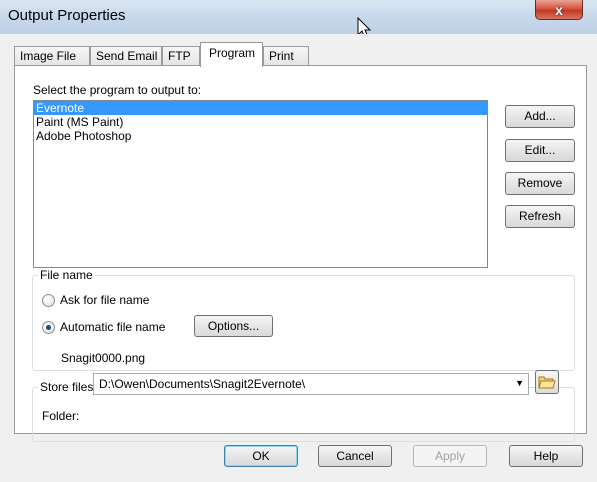 The image size is (597, 482). I want to click on title-bar: Output Properties x, so click(298, 19).